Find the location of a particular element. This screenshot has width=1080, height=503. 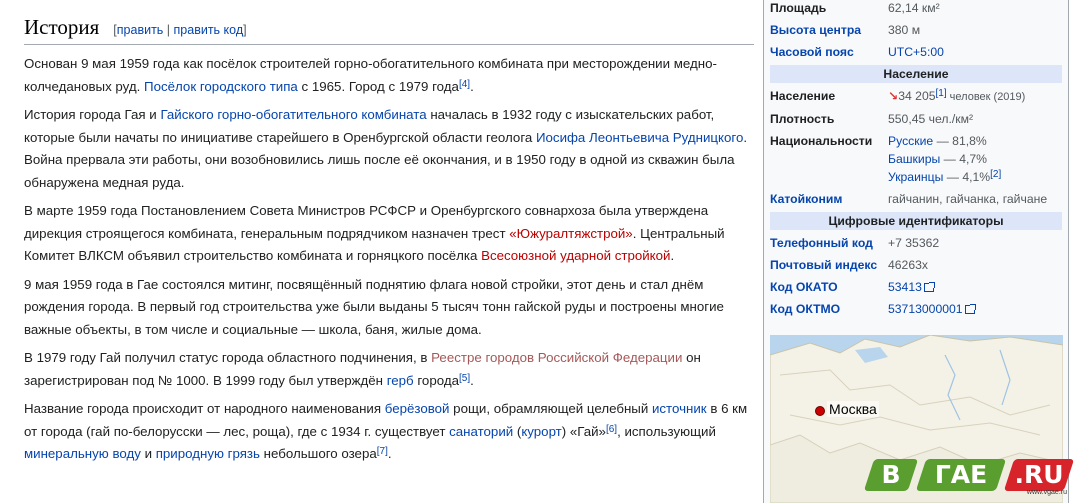

link-ukrainians: Украинцы is located at coordinates (915, 177).